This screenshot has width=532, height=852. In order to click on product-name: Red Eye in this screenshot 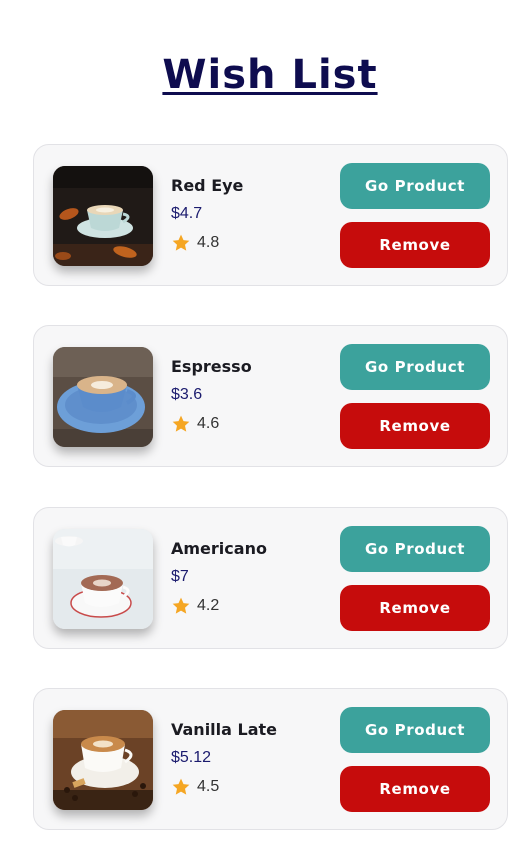, I will do `click(207, 185)`.